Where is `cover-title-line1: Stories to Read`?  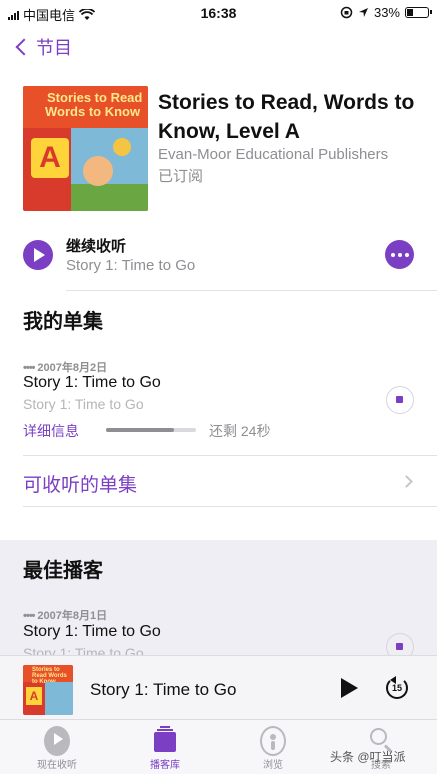 cover-title-line1: Stories to Read is located at coordinates (95, 97).